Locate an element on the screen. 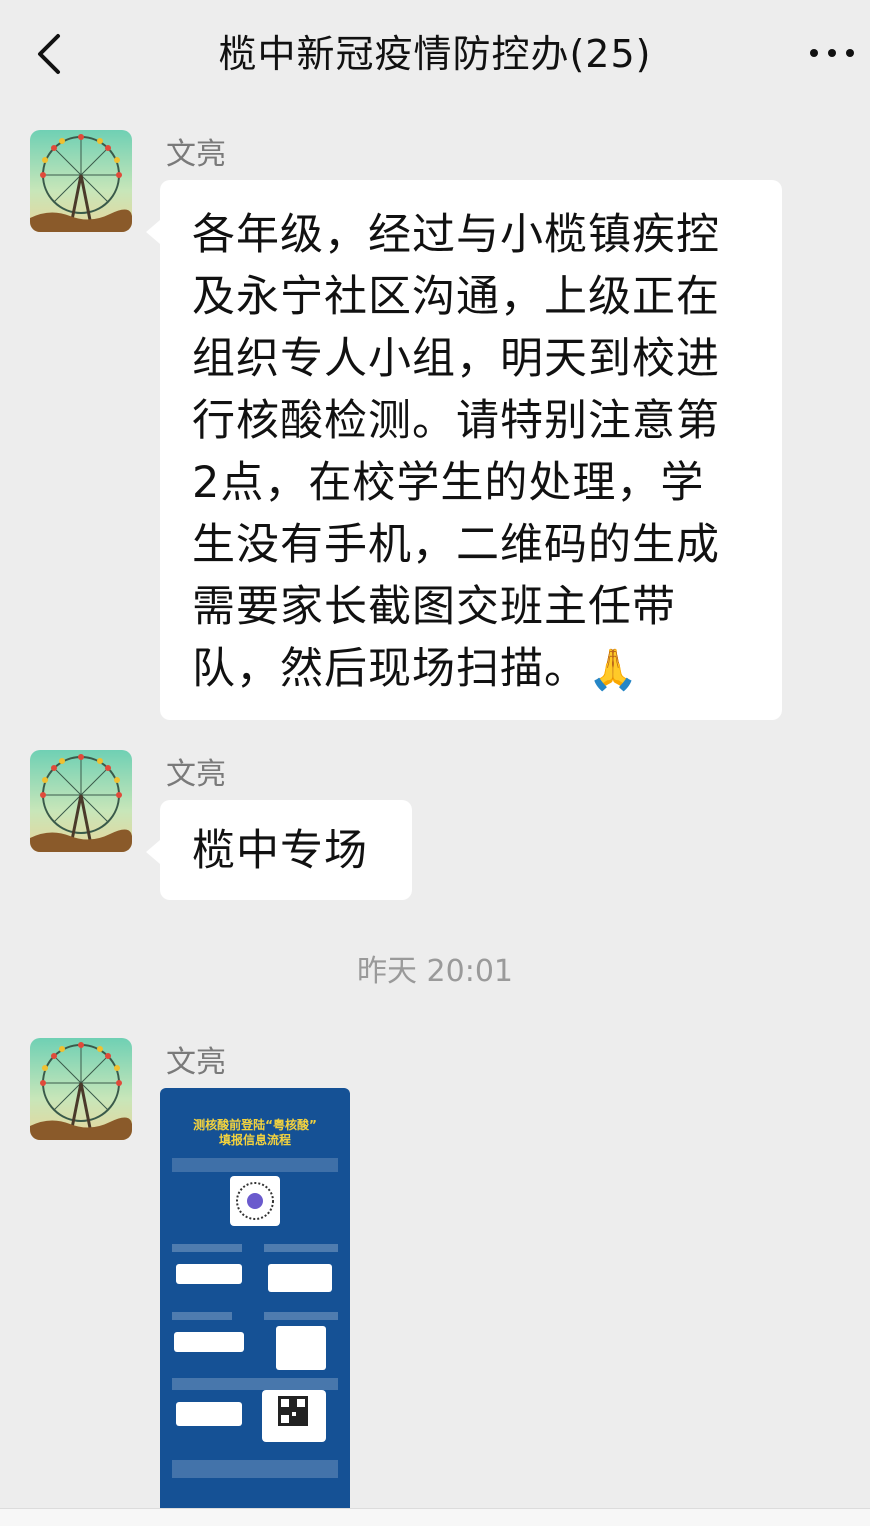 The height and width of the screenshot is (1526, 870). message-bubble: 榄中专场 is located at coordinates (279, 850).